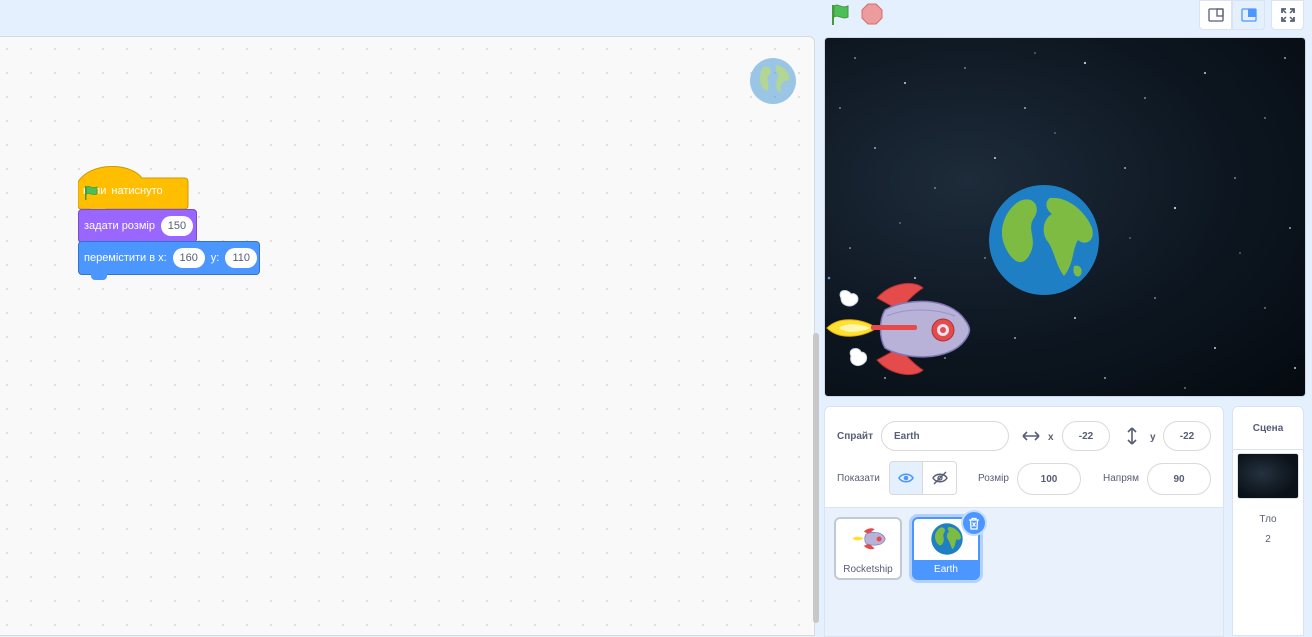 The width and height of the screenshot is (1312, 637). Describe the element at coordinates (1121, 478) in the screenshot. I see `direction-label: Напрям` at that location.